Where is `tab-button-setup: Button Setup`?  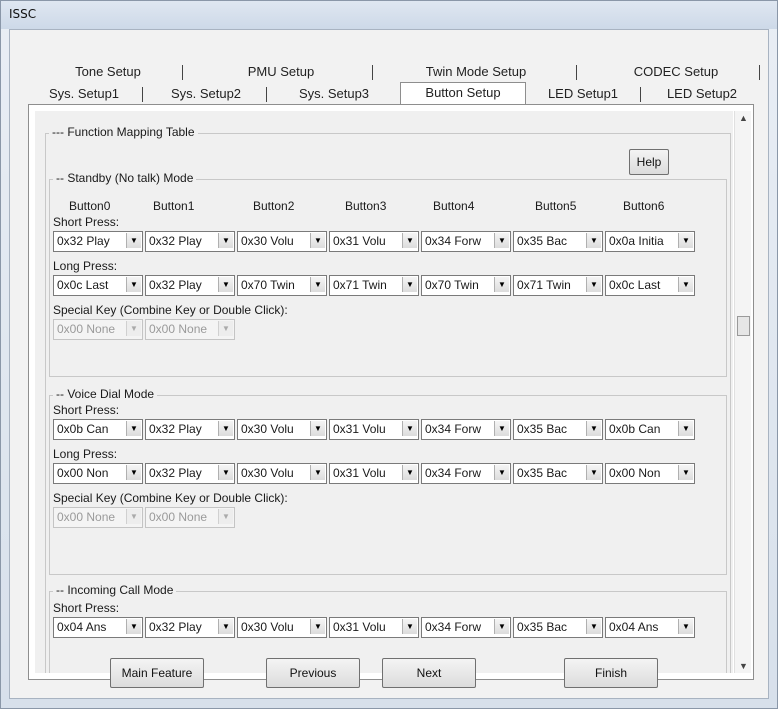
tab-button-setup: Button Setup is located at coordinates (463, 93).